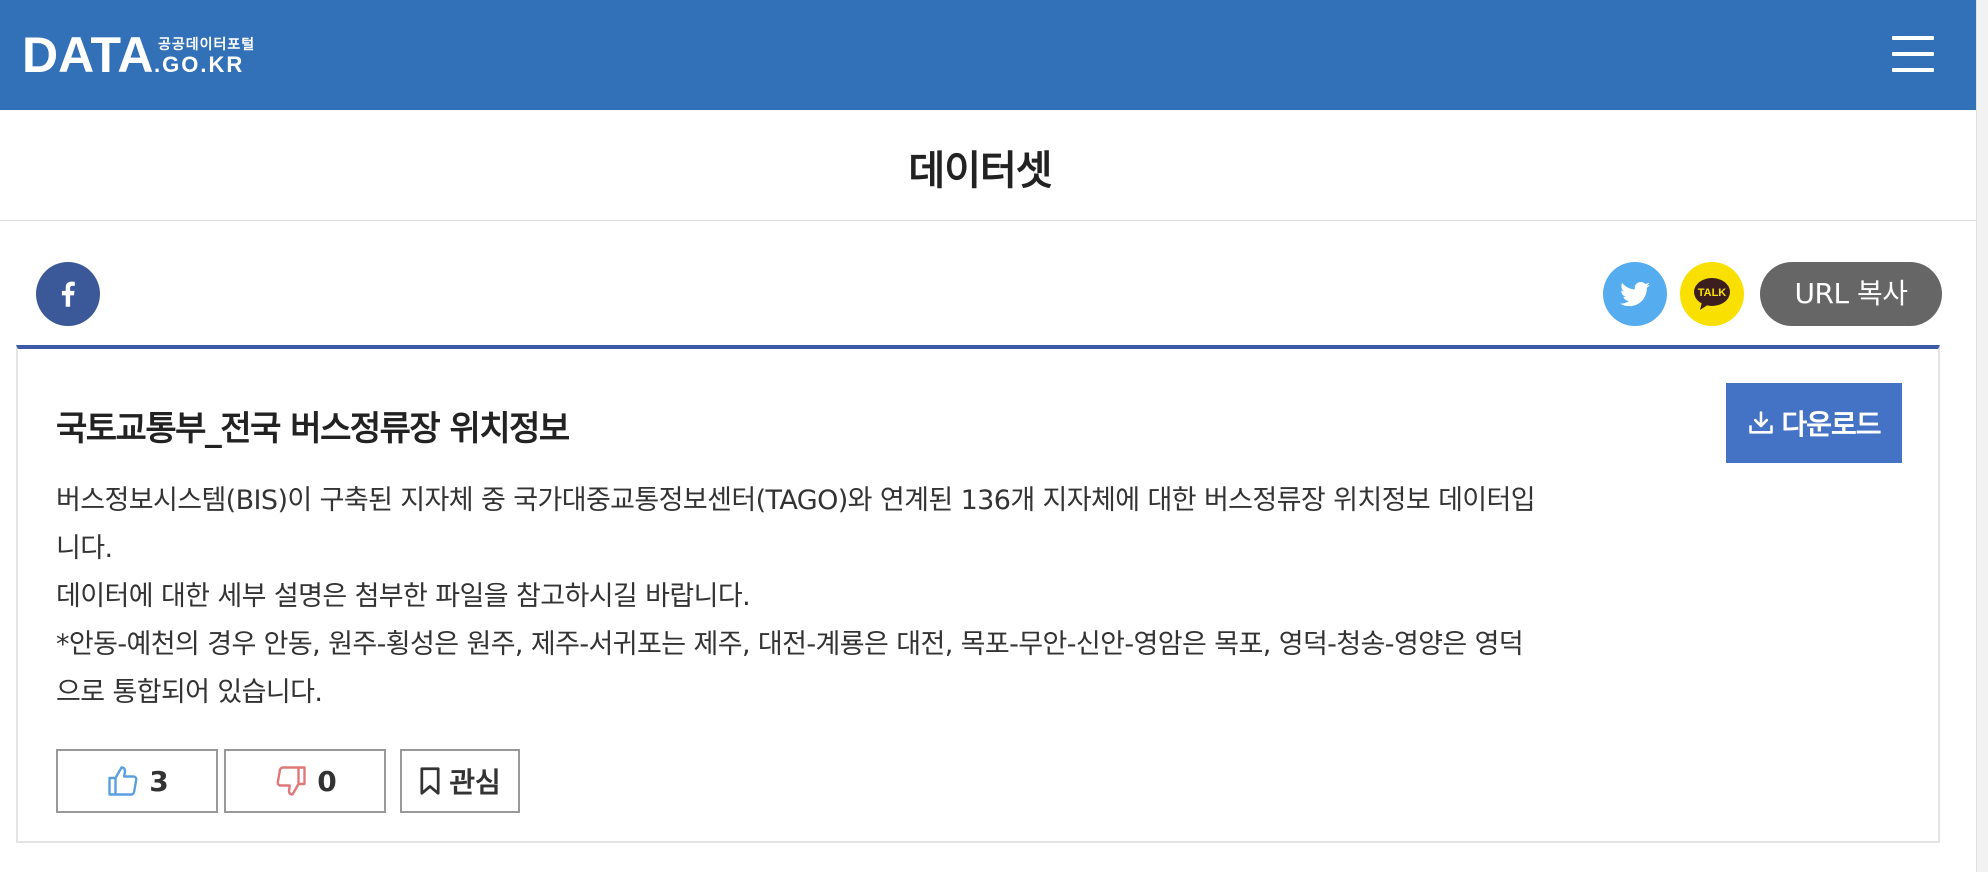 Image resolution: width=1988 pixels, height=872 pixels. Describe the element at coordinates (291, 781) in the screenshot. I see `thumbs-down-icon` at that location.